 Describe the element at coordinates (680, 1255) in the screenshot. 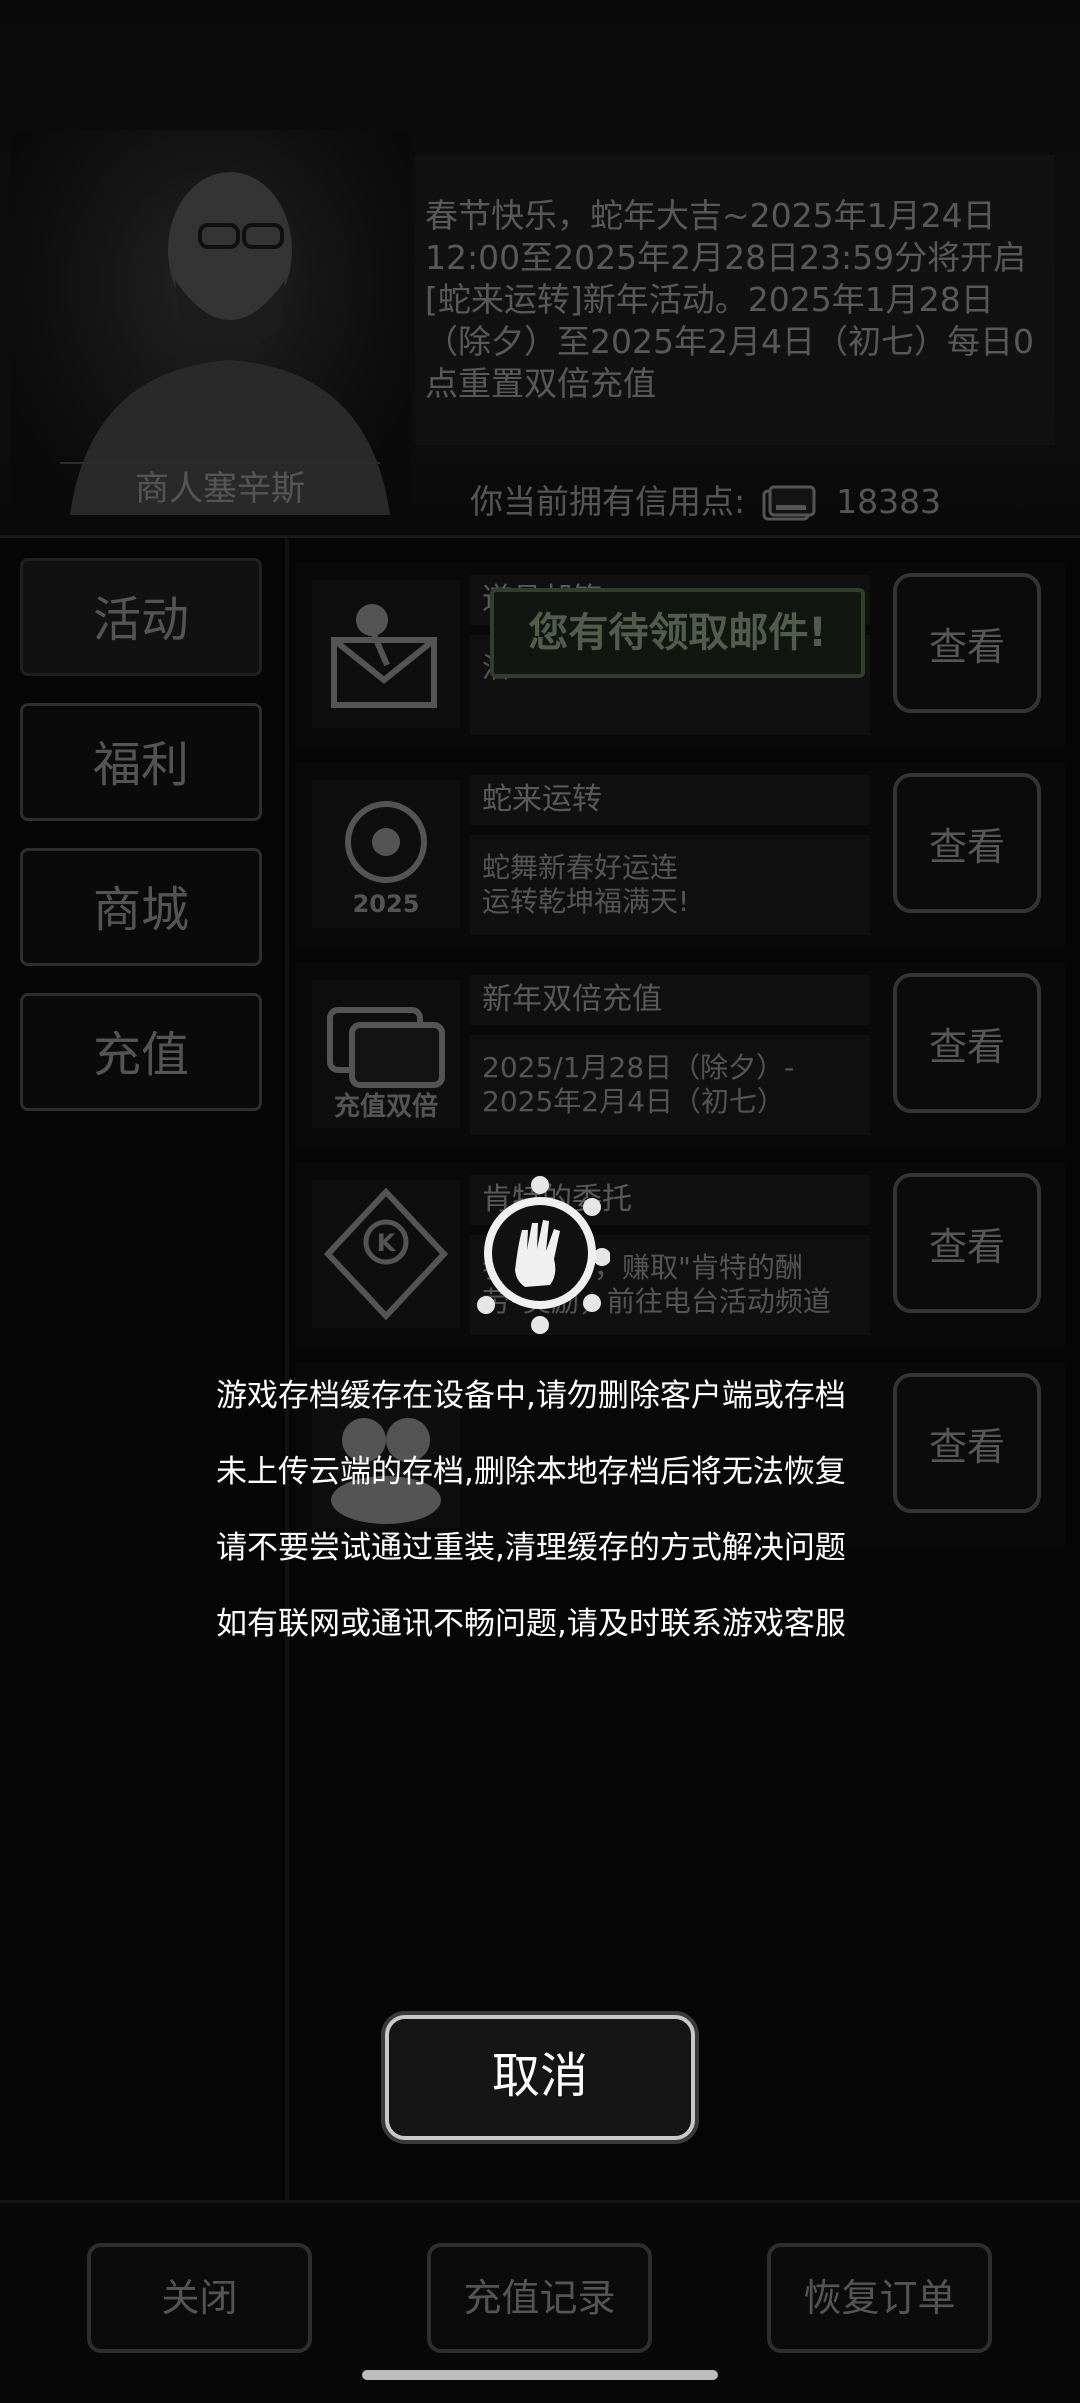

I see `activity-row: K 肯特的委托 参与活动，赚取"肯特的酬劳"奖励，前往电台活动频道 查看` at that location.